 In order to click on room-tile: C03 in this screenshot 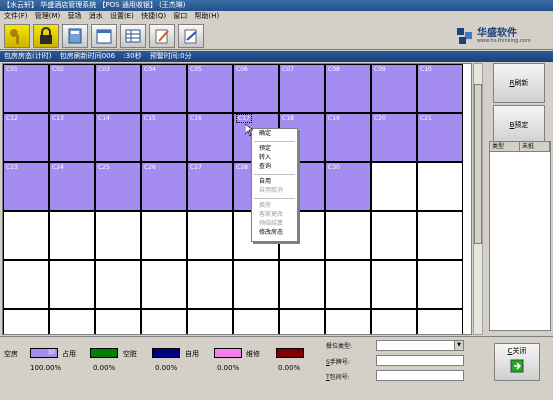, I will do `click(118, 88)`.